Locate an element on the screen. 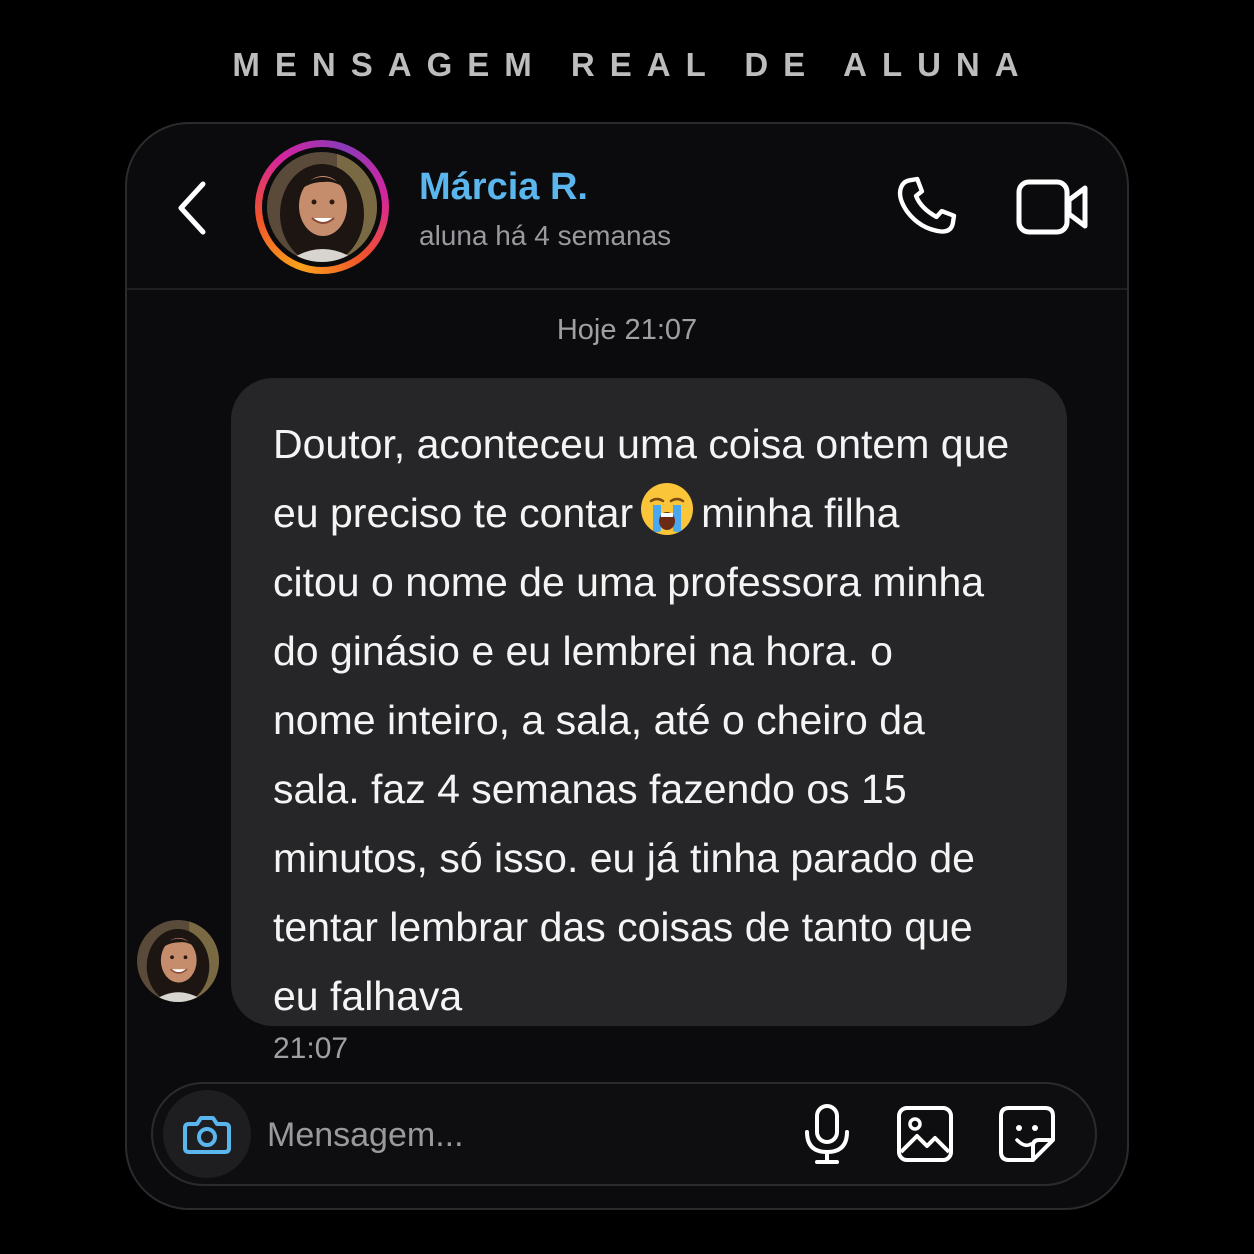  chevron-left-icon is located at coordinates (192, 208).